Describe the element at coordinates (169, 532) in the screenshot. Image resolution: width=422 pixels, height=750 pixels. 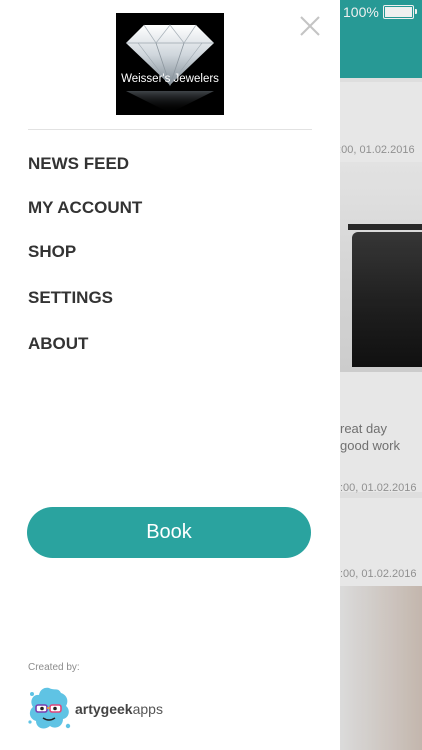
I see `book-button: Book` at that location.